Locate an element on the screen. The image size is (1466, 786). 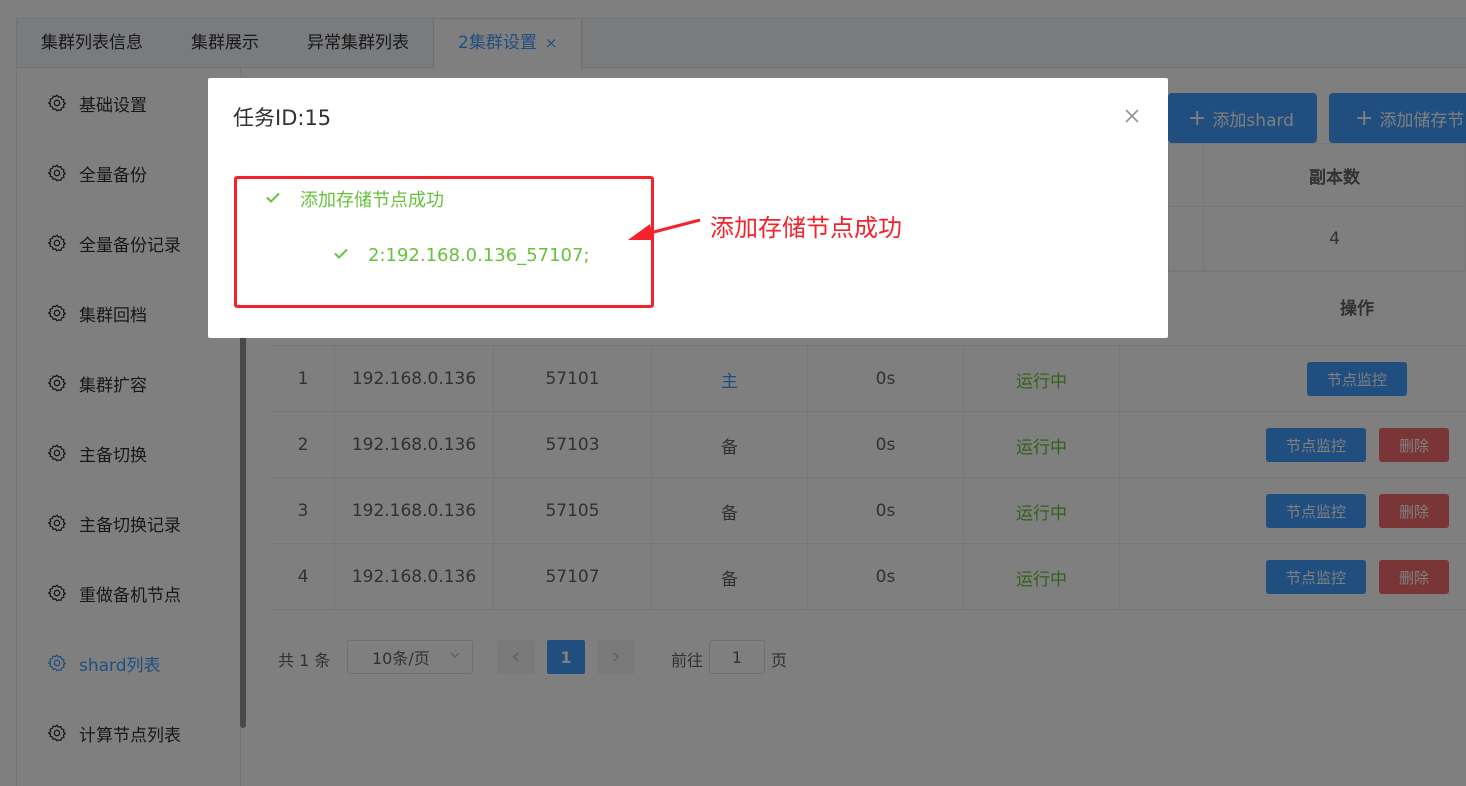
annotation-text: 添加存储节点成功 is located at coordinates (806, 228).